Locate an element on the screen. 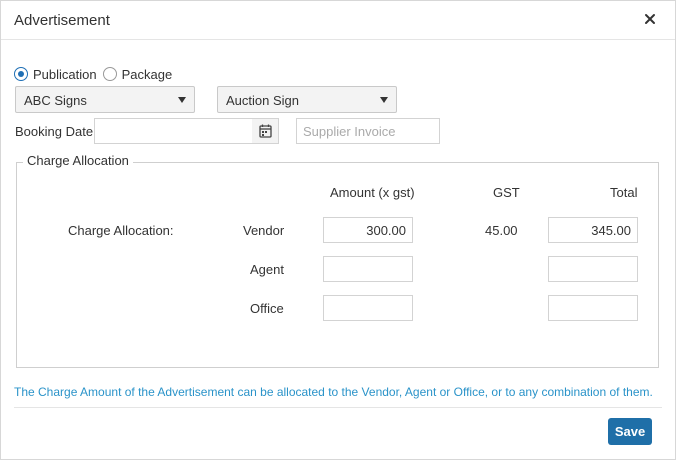  vendor-gst-value: 45.00 is located at coordinates (501, 230).